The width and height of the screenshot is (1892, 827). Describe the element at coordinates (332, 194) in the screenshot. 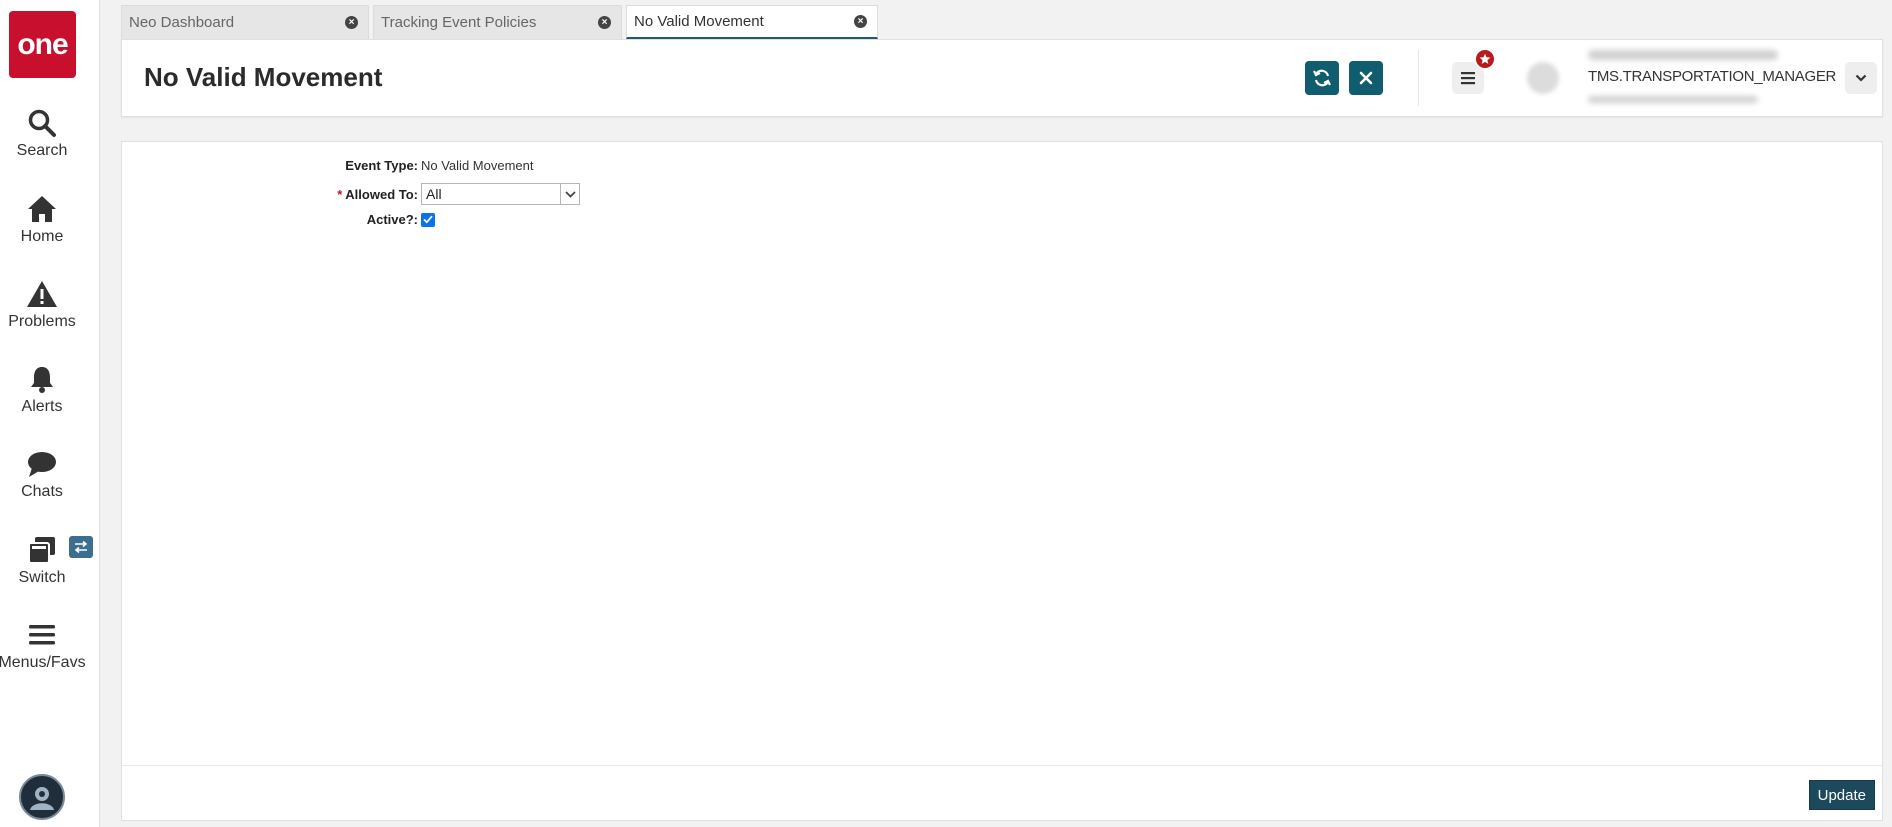

I see `allowed-to-label: * Allowed To:` at that location.